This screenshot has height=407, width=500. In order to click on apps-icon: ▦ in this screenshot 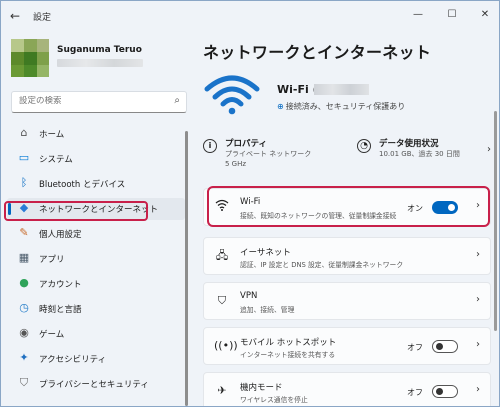, I will do `click(24, 257)`.